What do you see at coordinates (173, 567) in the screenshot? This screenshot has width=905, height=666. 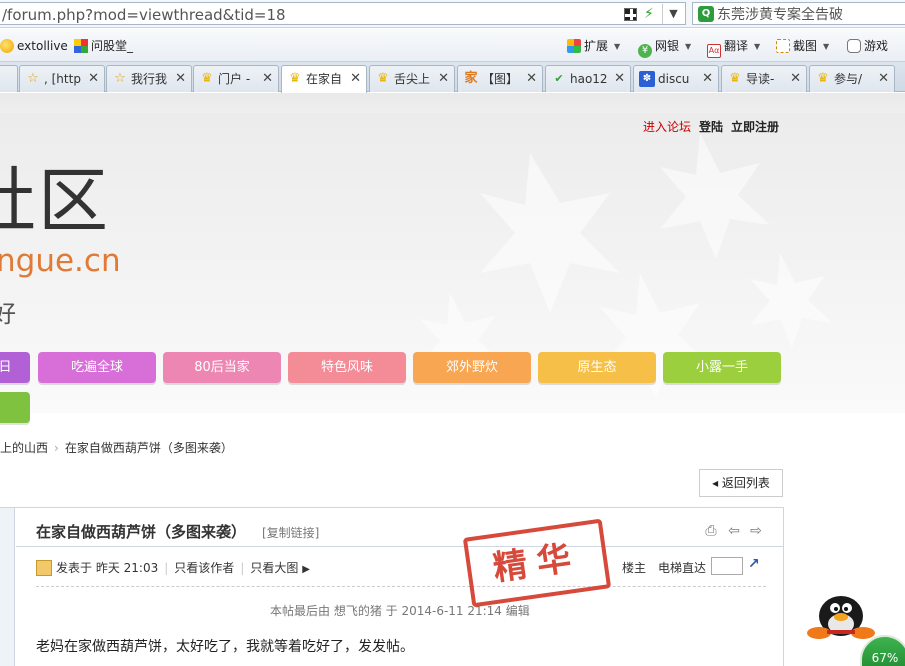 I see `post-meta: 发表于 昨天 21:03 | 只看该作者 | 只看大图 ▶` at bounding box center [173, 567].